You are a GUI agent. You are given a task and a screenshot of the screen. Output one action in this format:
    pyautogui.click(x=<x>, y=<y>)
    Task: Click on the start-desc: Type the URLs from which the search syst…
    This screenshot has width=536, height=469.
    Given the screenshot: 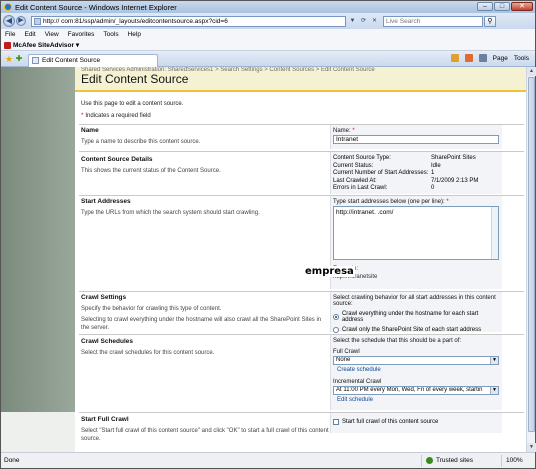 What is the action you would take?
    pyautogui.click(x=170, y=213)
    